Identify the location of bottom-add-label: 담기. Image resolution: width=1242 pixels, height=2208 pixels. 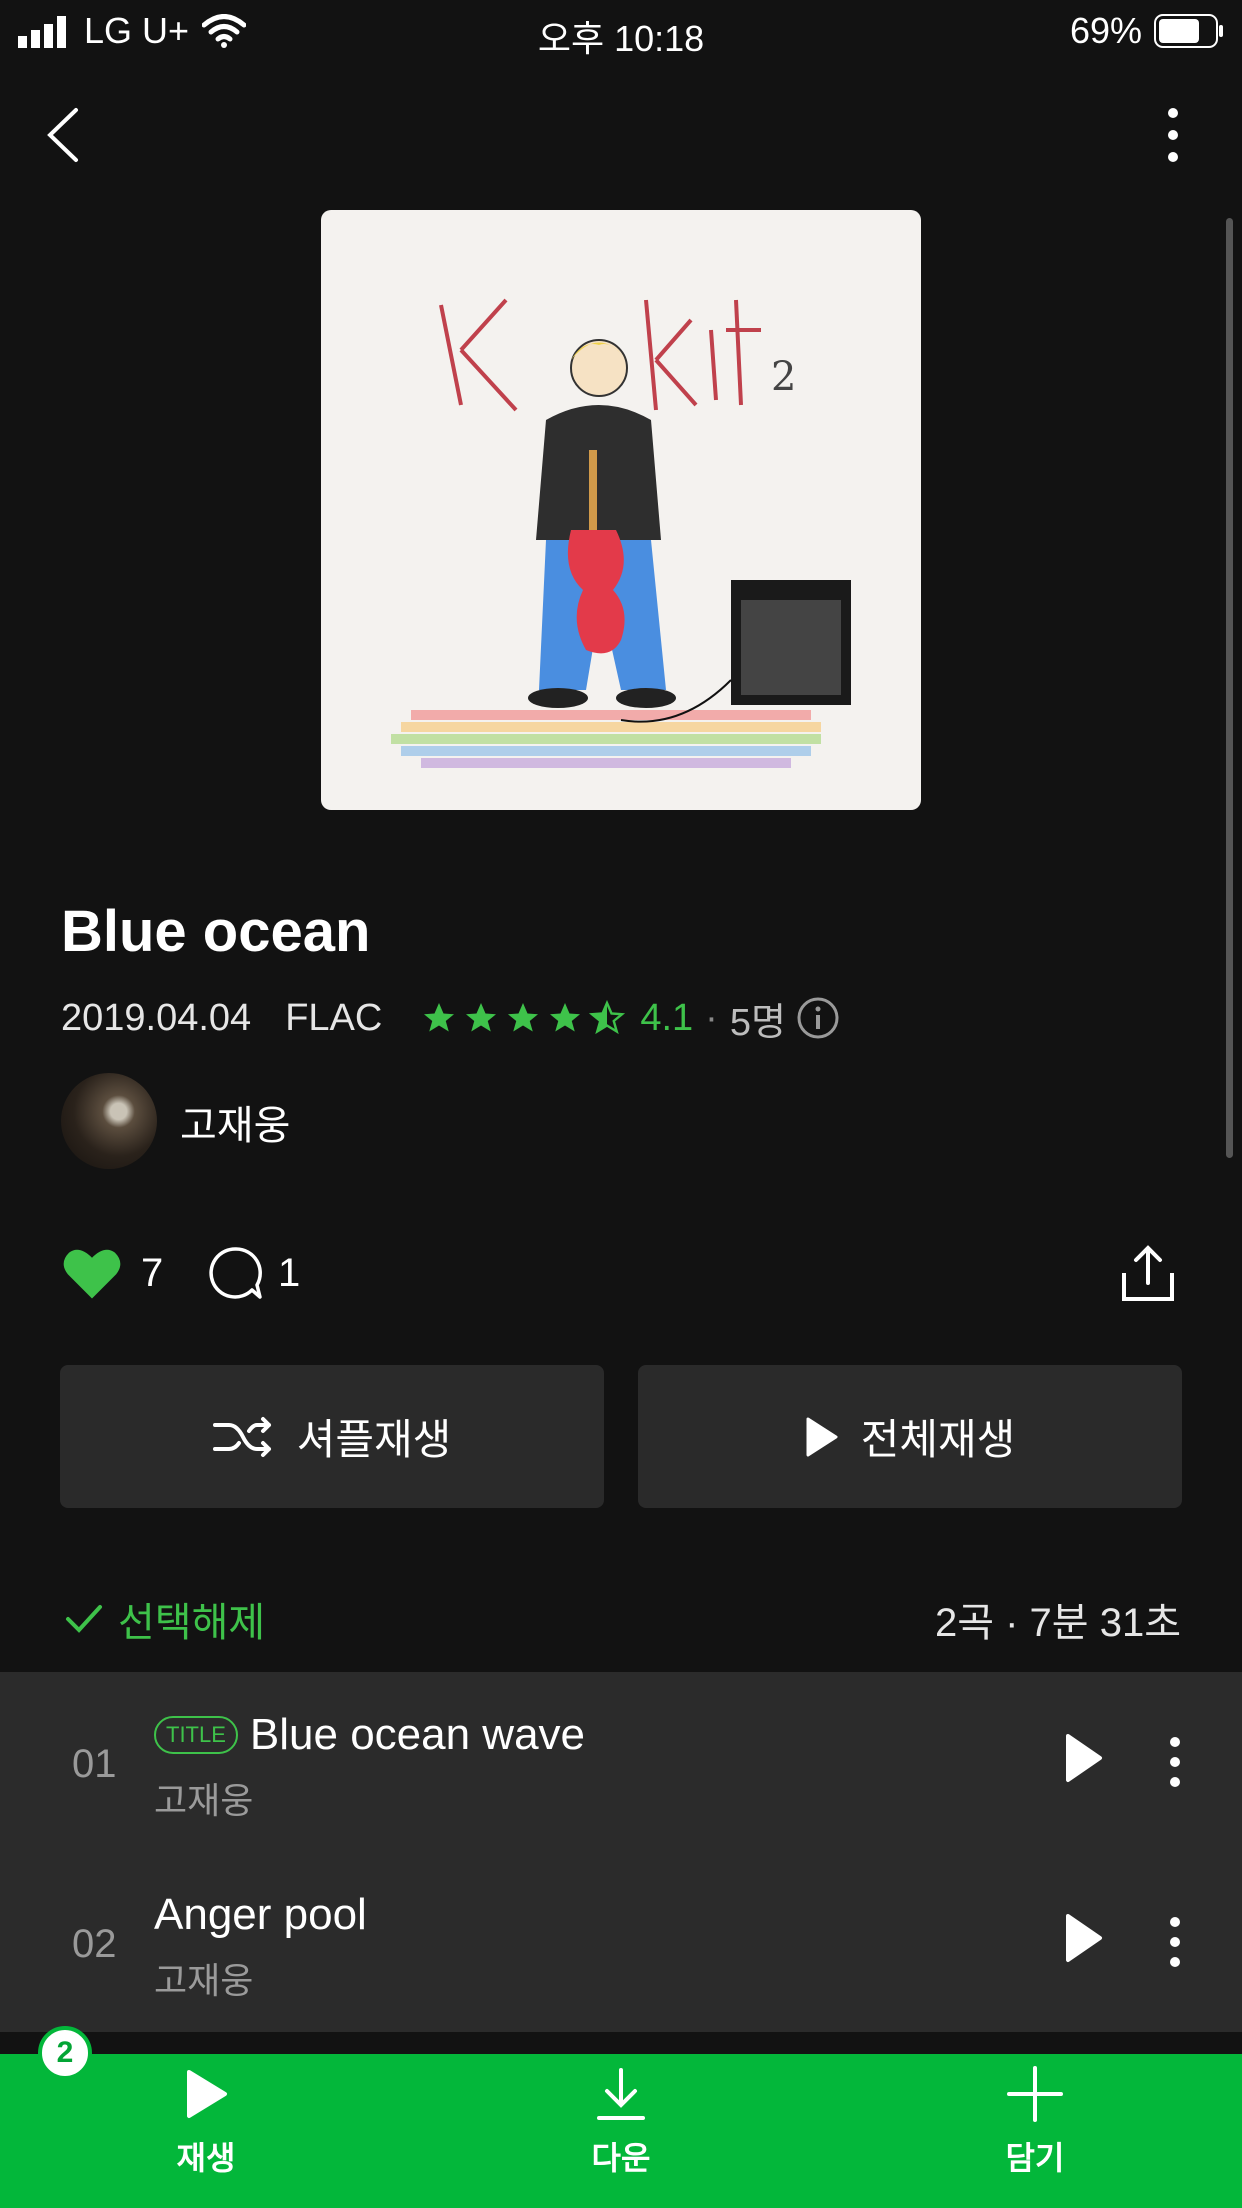
(1035, 2158).